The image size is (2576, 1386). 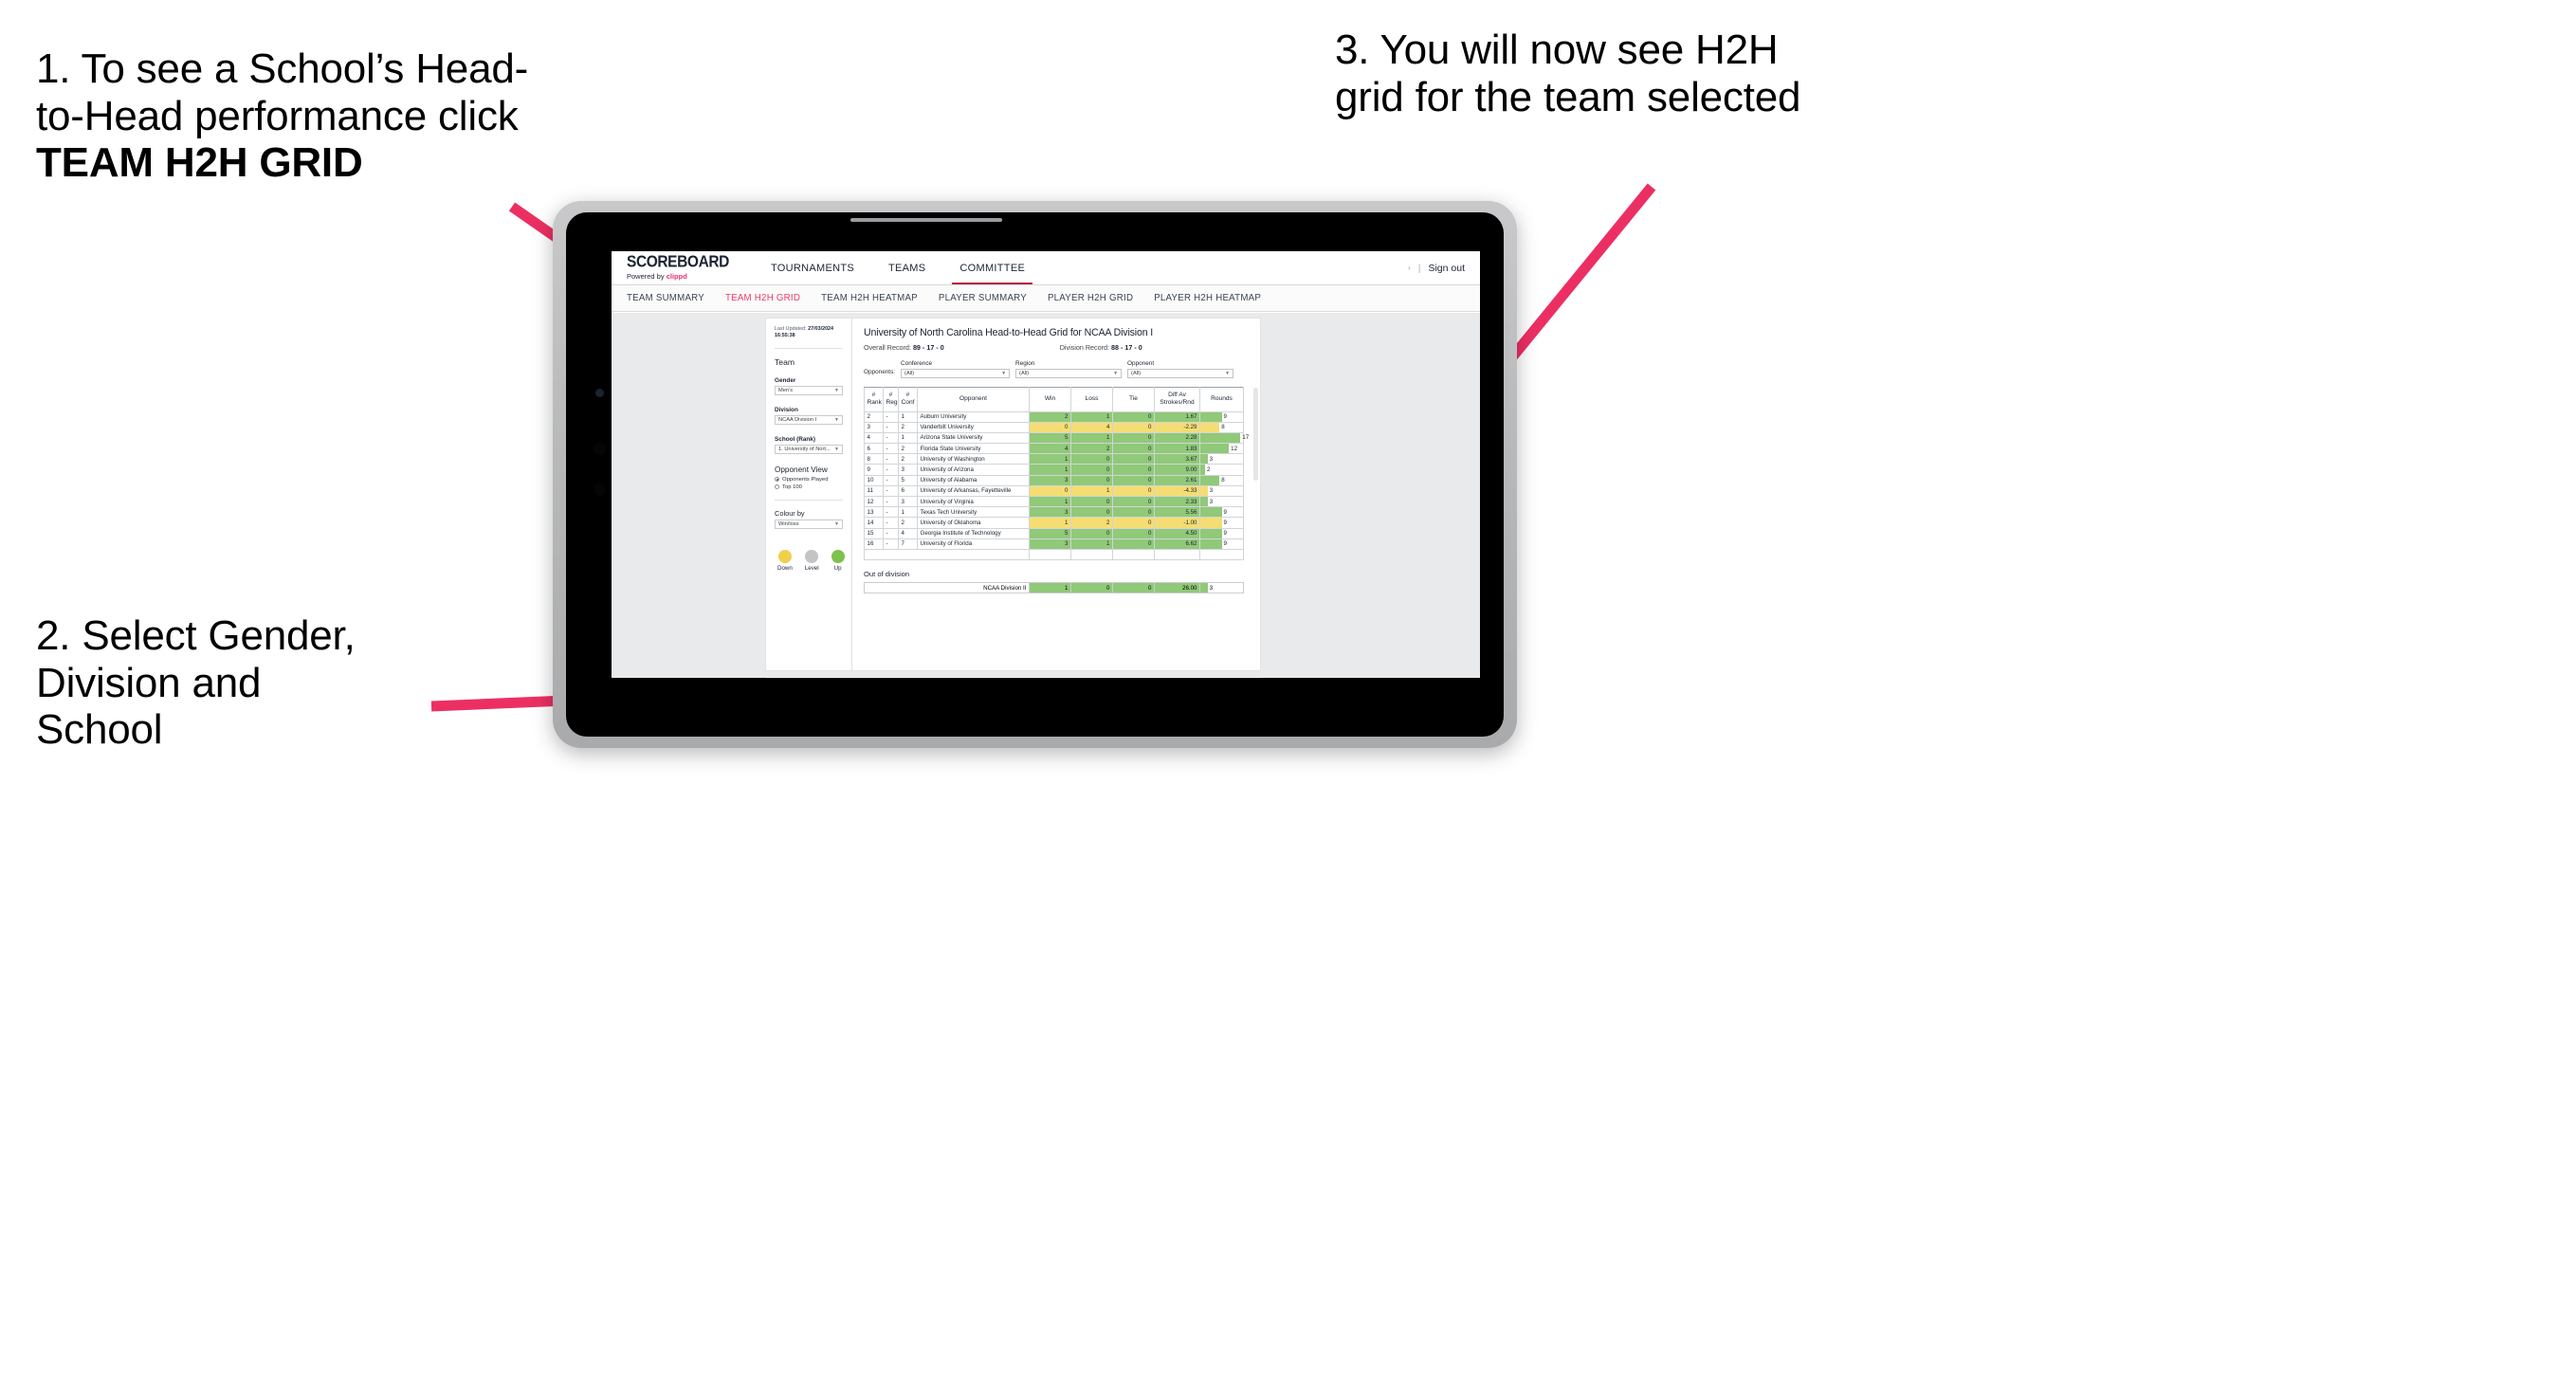 What do you see at coordinates (1255, 434) in the screenshot?
I see `table-scrollbar` at bounding box center [1255, 434].